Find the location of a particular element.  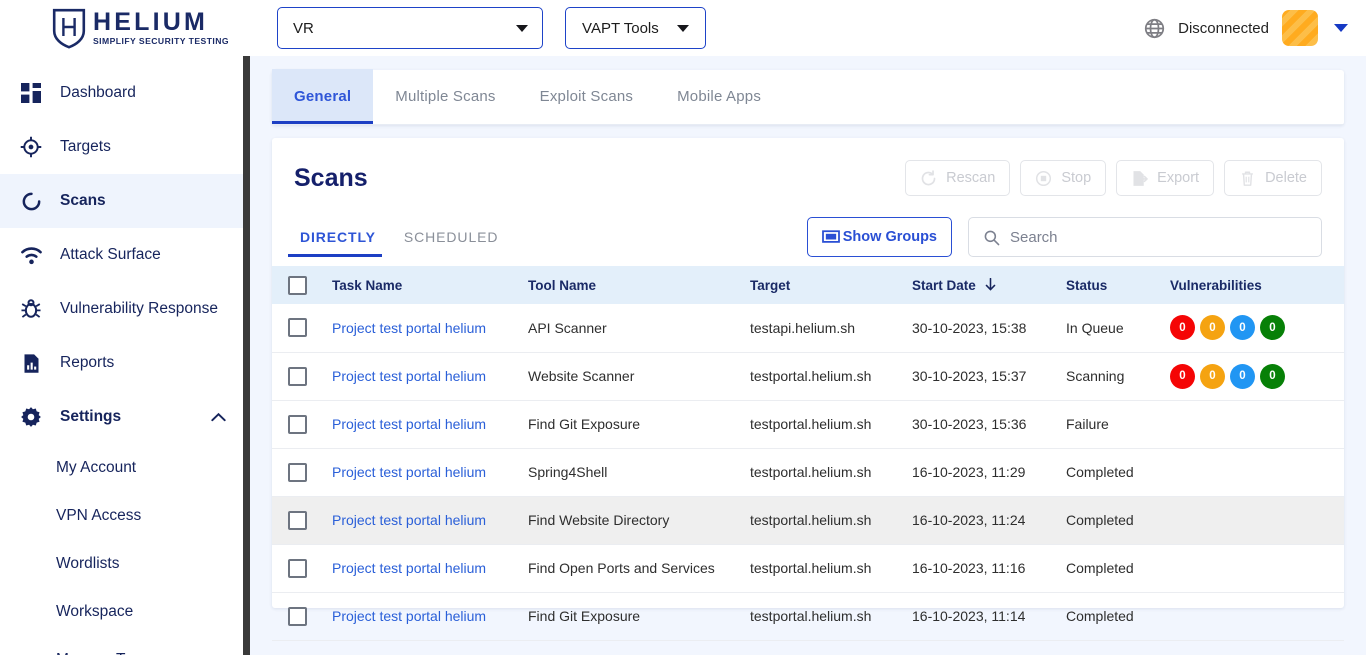

sidebar-item-wordlists: Wordlists is located at coordinates (125, 564).